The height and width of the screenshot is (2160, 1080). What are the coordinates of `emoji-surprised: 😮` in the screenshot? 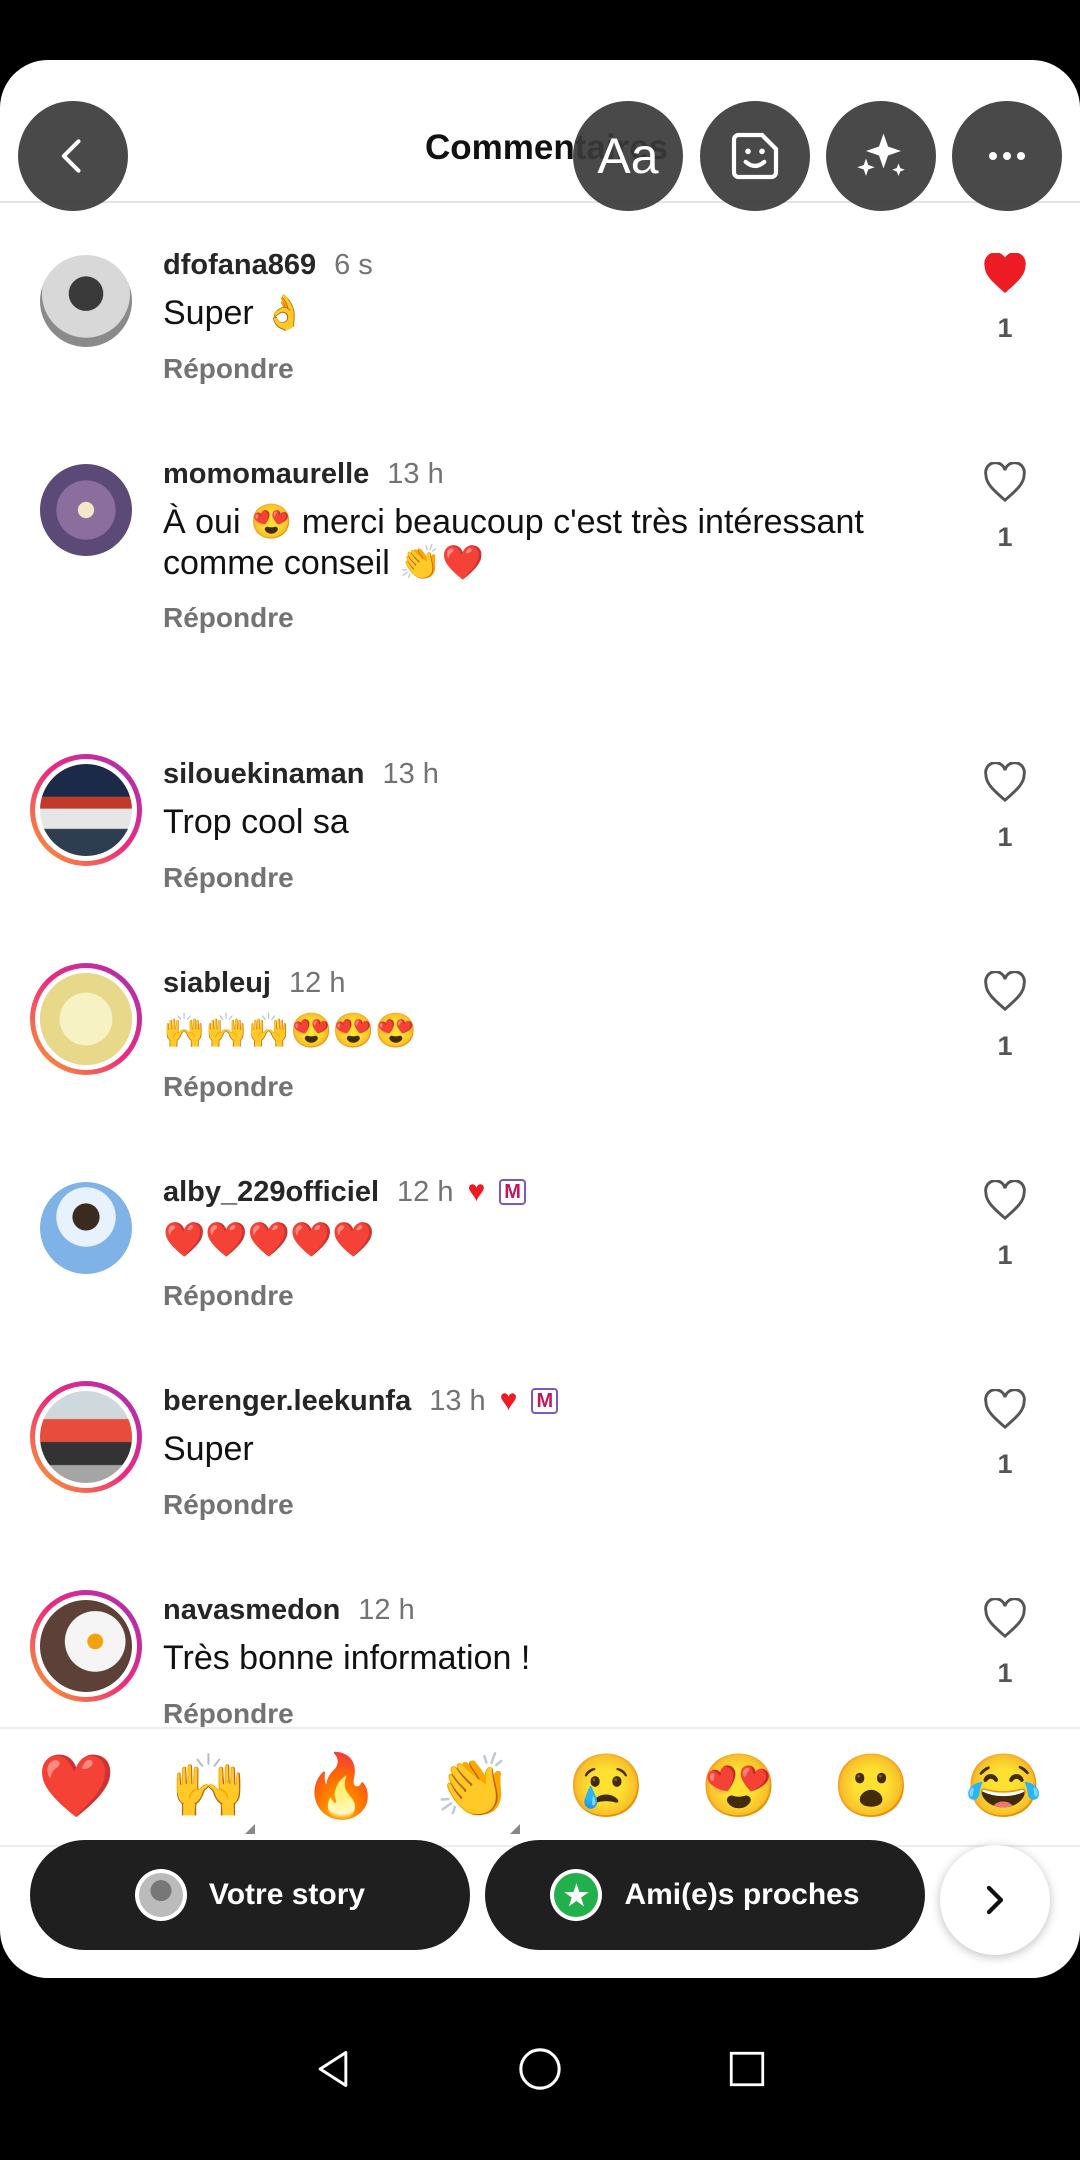 It's located at (871, 1787).